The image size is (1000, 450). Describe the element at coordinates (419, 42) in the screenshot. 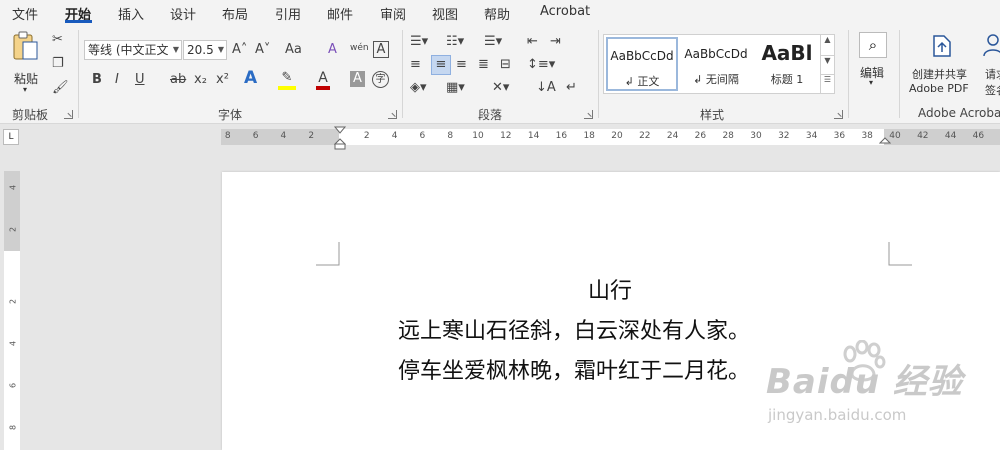

I see `bullets-icon: ☰▾` at that location.